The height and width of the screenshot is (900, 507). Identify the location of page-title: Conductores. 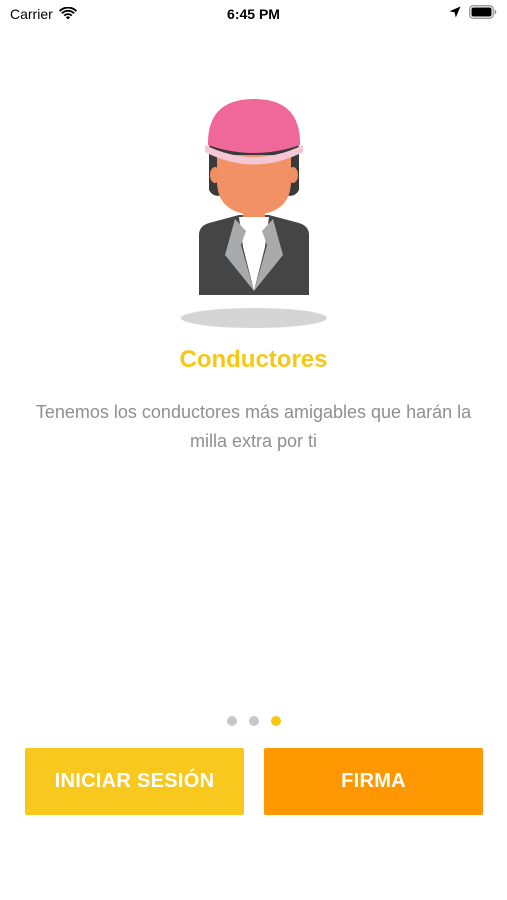
(253, 359).